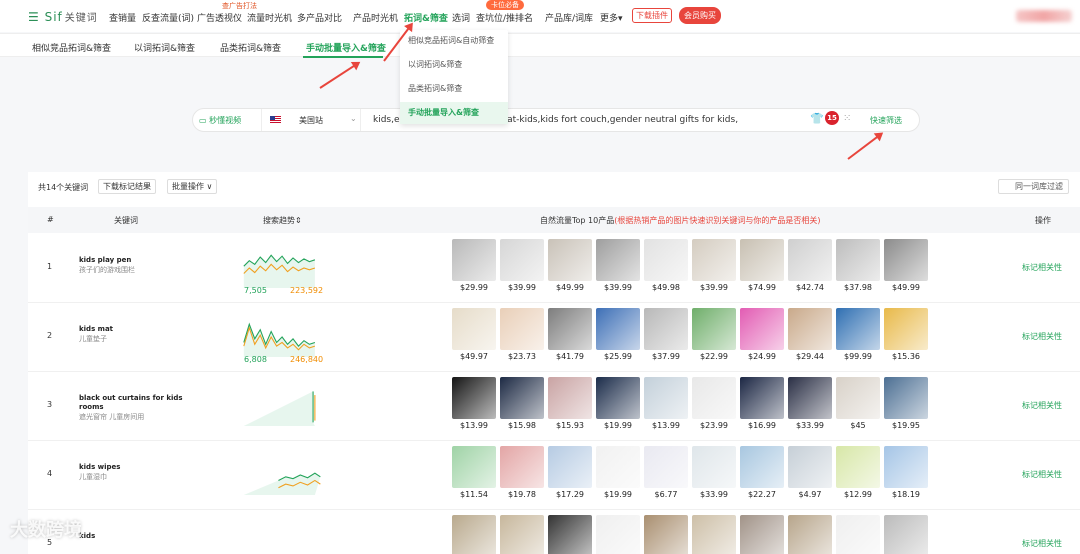 The width and height of the screenshot is (1080, 554). What do you see at coordinates (219, 17) in the screenshot?
I see `nav-ad-insight: 广告透视仪` at bounding box center [219, 17].